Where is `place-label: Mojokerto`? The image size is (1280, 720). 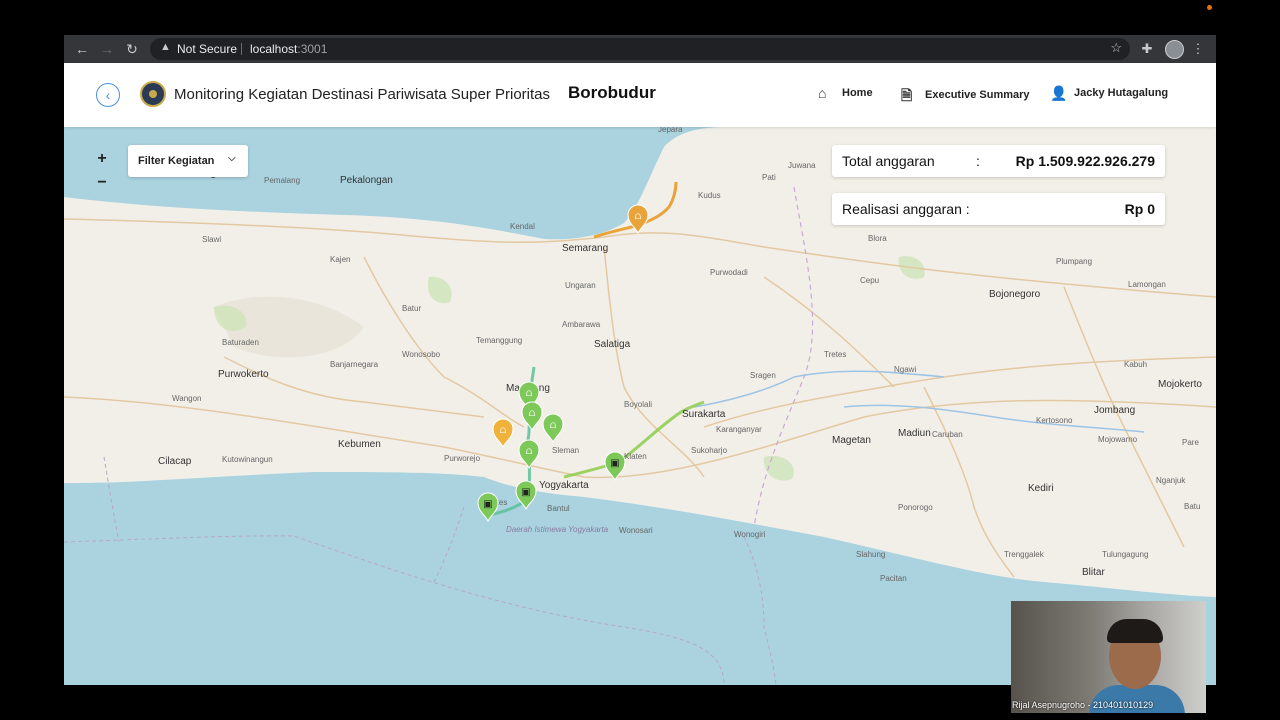 place-label: Mojokerto is located at coordinates (1180, 384).